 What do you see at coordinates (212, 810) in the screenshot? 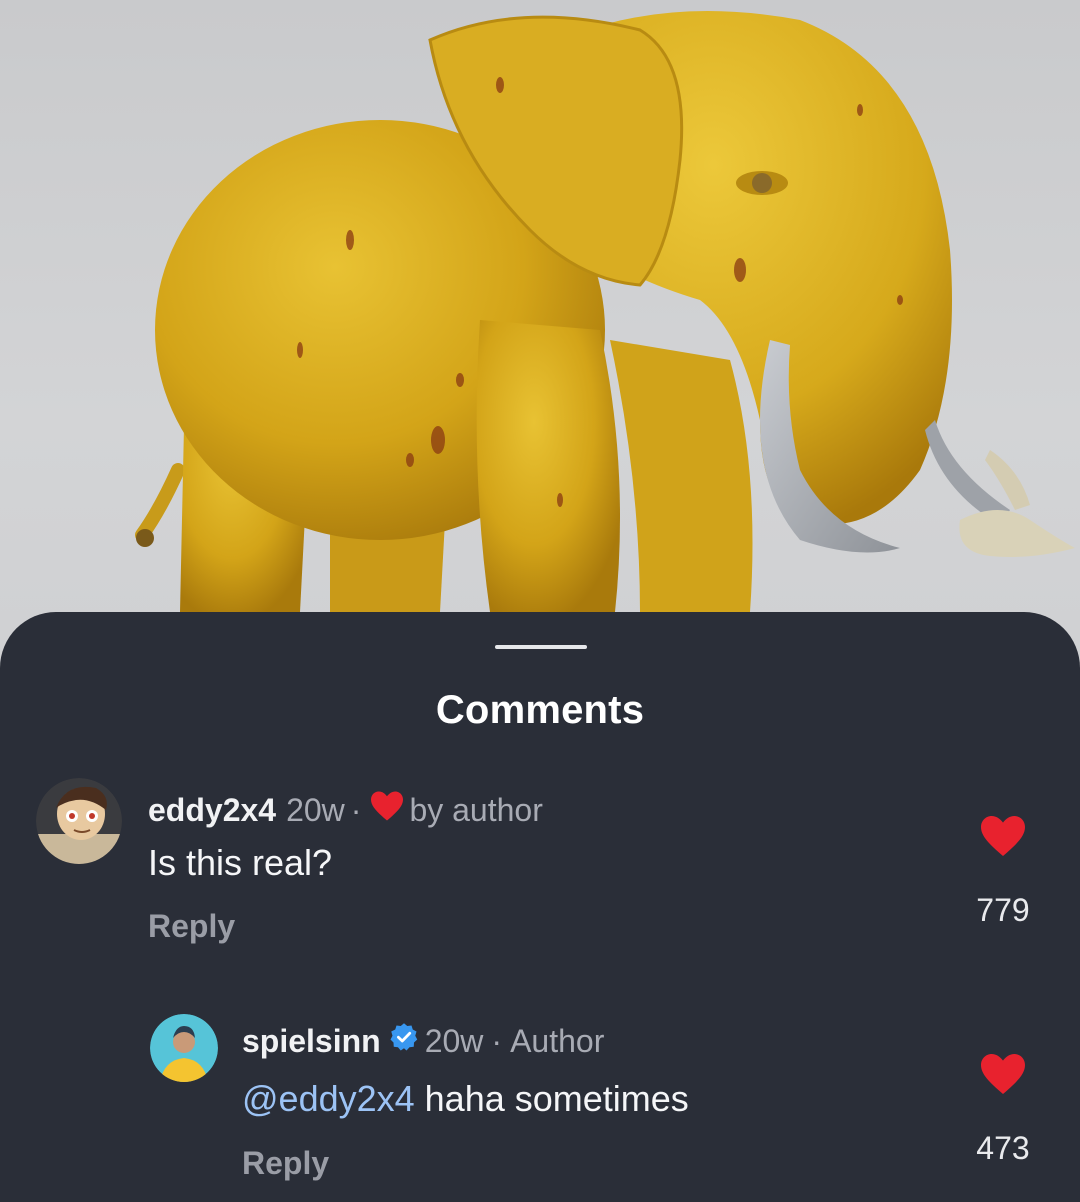
I see `comment-username: eddy2x4` at bounding box center [212, 810].